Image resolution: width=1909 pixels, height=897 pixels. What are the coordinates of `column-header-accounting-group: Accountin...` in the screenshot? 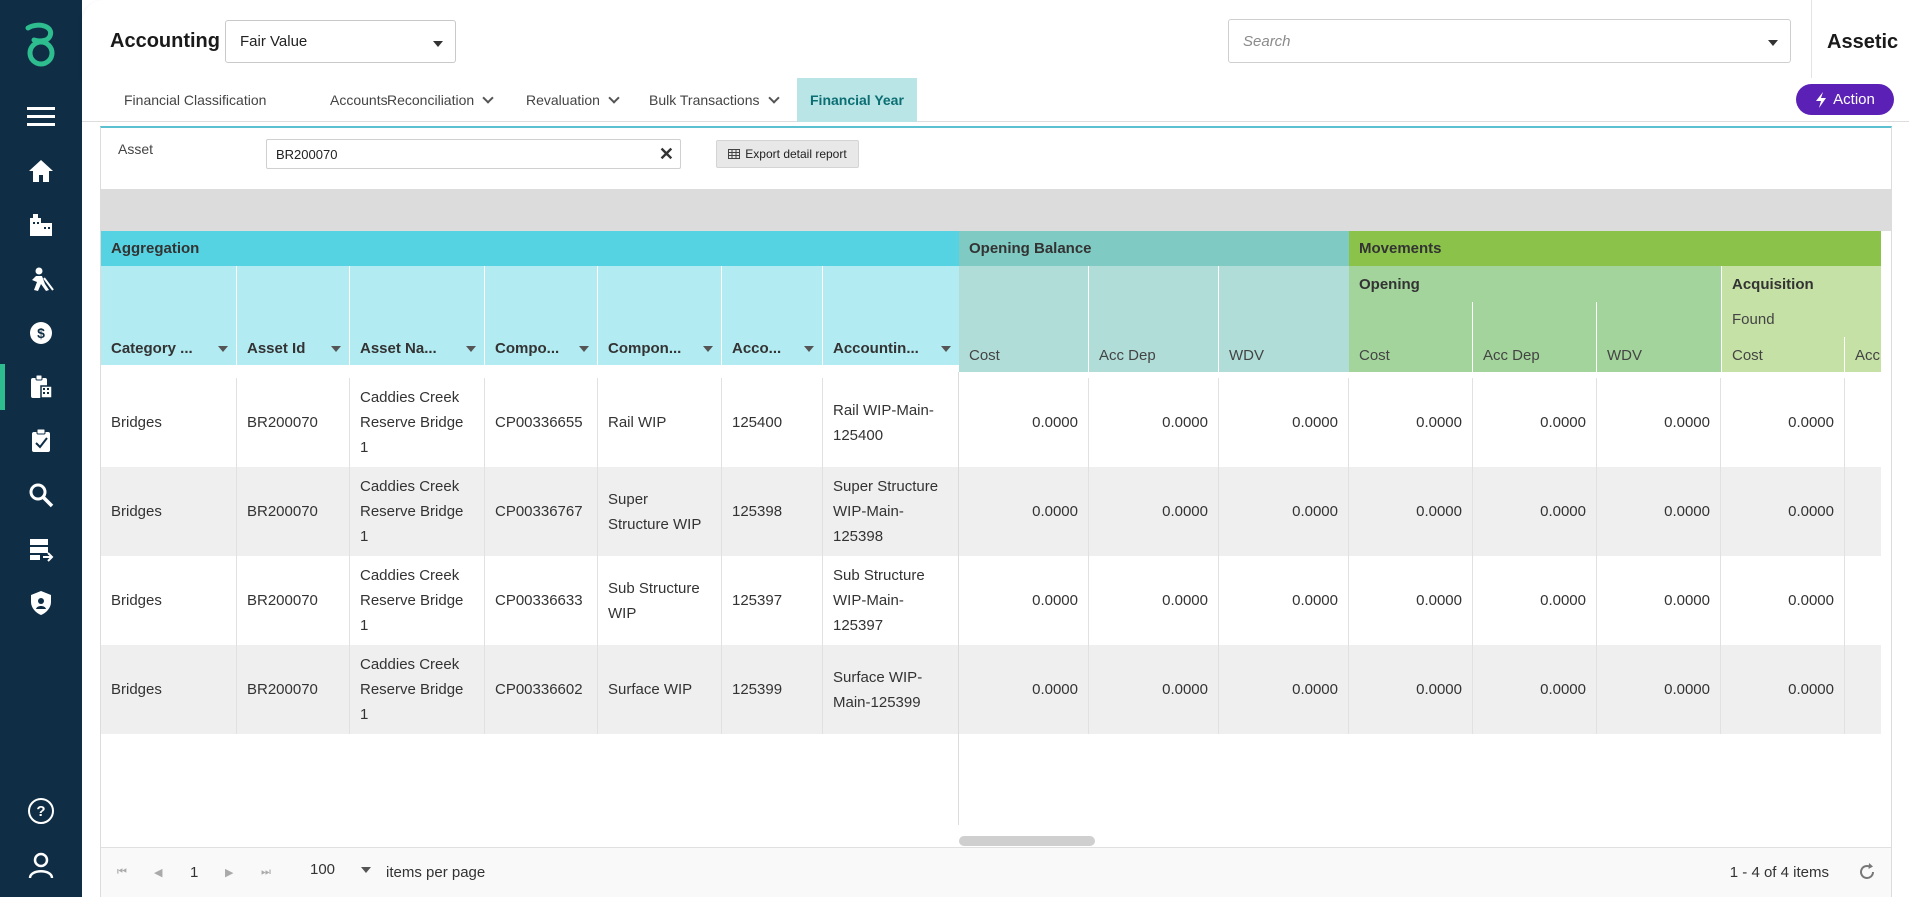 It's located at (891, 315).